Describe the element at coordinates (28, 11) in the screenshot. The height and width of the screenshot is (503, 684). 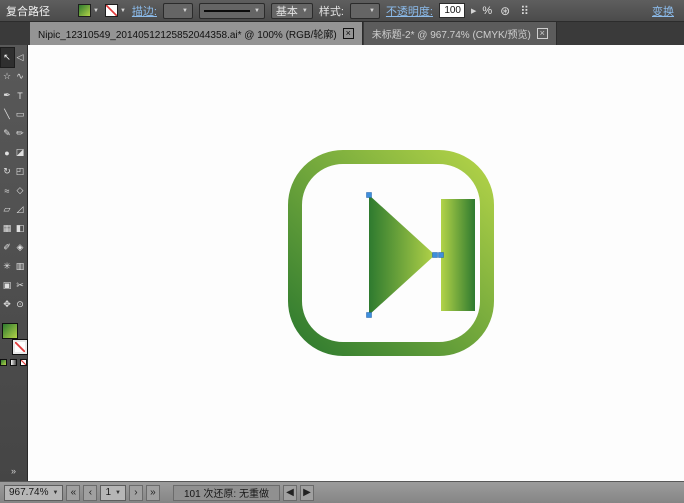
I see `context-label: 复合路径` at that location.